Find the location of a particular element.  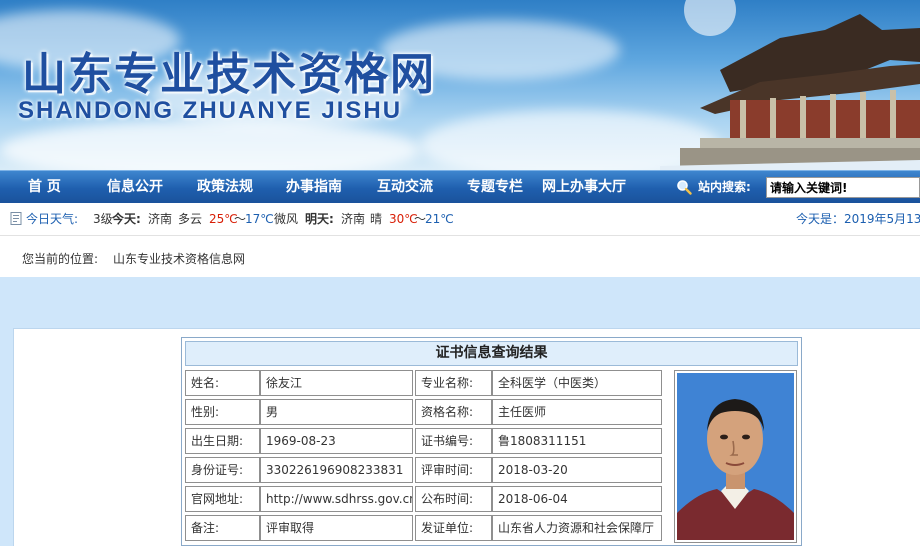

result-title: 证书信息查询结果 is located at coordinates (491, 353).